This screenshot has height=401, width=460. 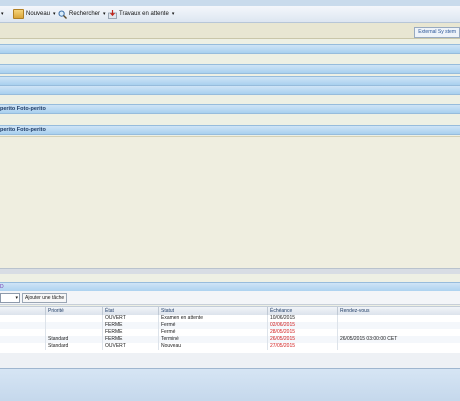 What do you see at coordinates (230, 360) in the screenshot?
I see `table-empty-area` at bounding box center [230, 360].